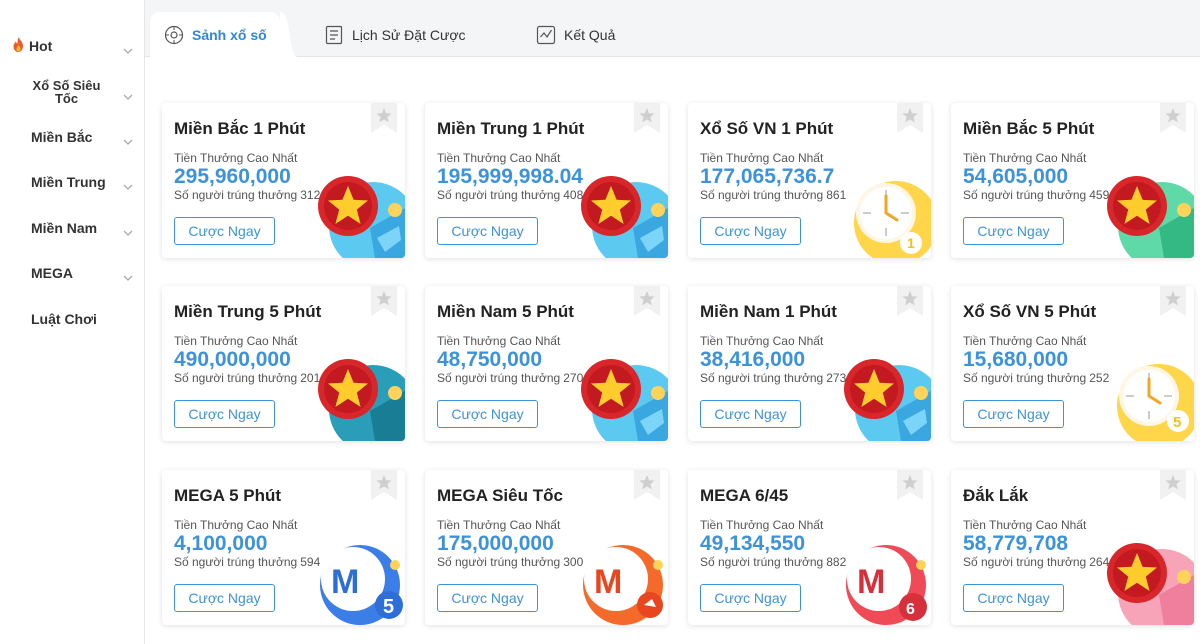 The height and width of the screenshot is (644, 1200). What do you see at coordinates (573, 195) in the screenshot?
I see `winners-value: 408` at bounding box center [573, 195].